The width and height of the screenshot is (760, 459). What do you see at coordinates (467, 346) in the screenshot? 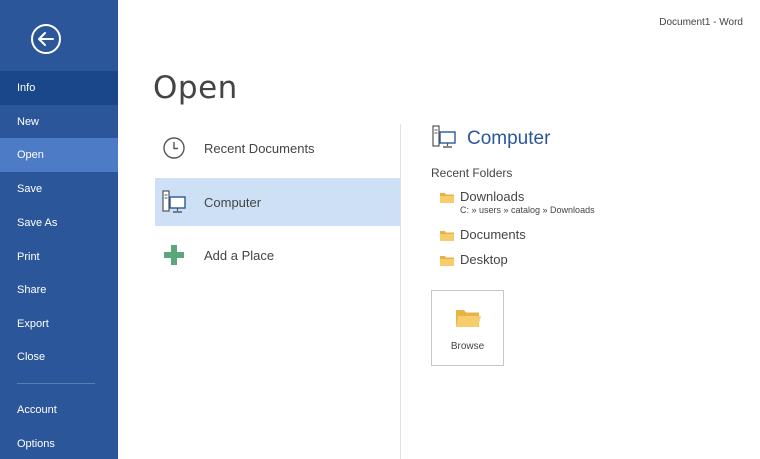
I see `browse-label: Browse` at bounding box center [467, 346].